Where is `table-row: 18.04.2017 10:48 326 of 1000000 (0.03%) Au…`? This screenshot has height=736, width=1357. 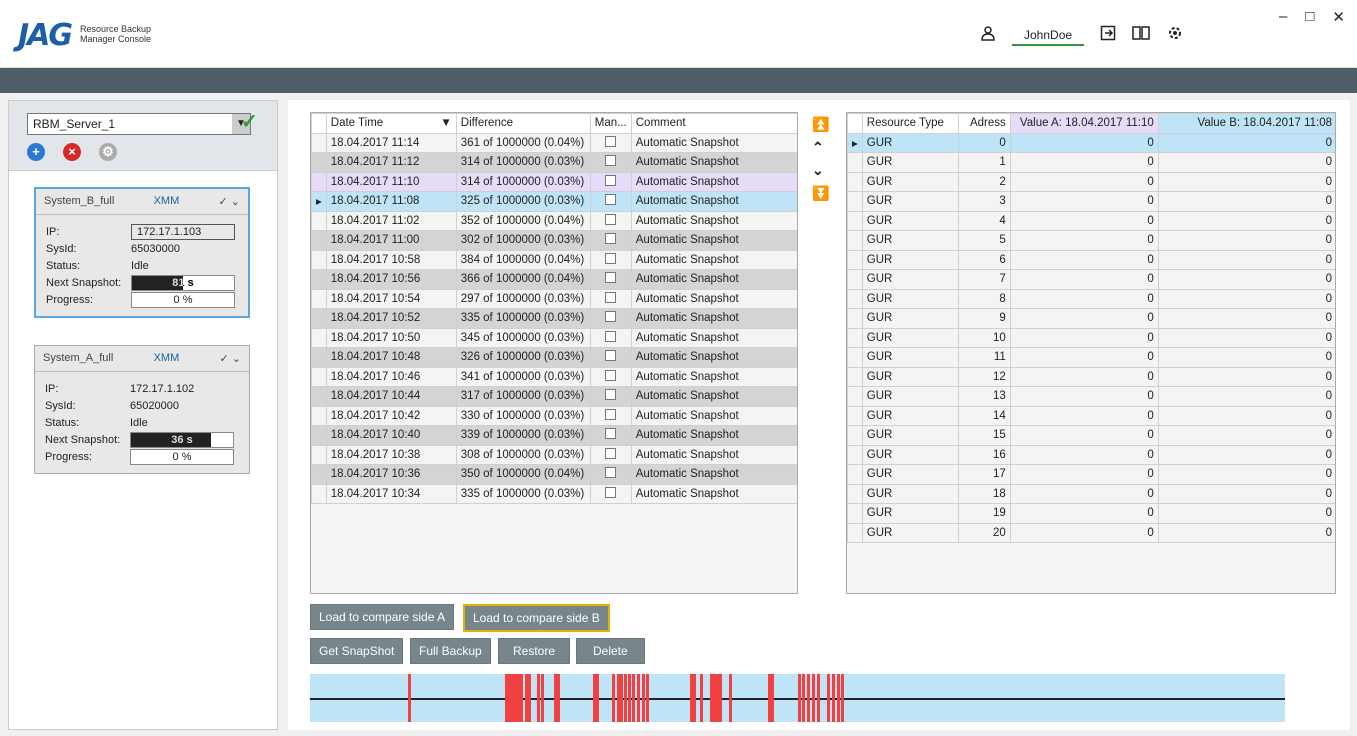
table-row: 18.04.2017 10:48 326 of 1000000 (0.03%) Au… is located at coordinates (554, 357).